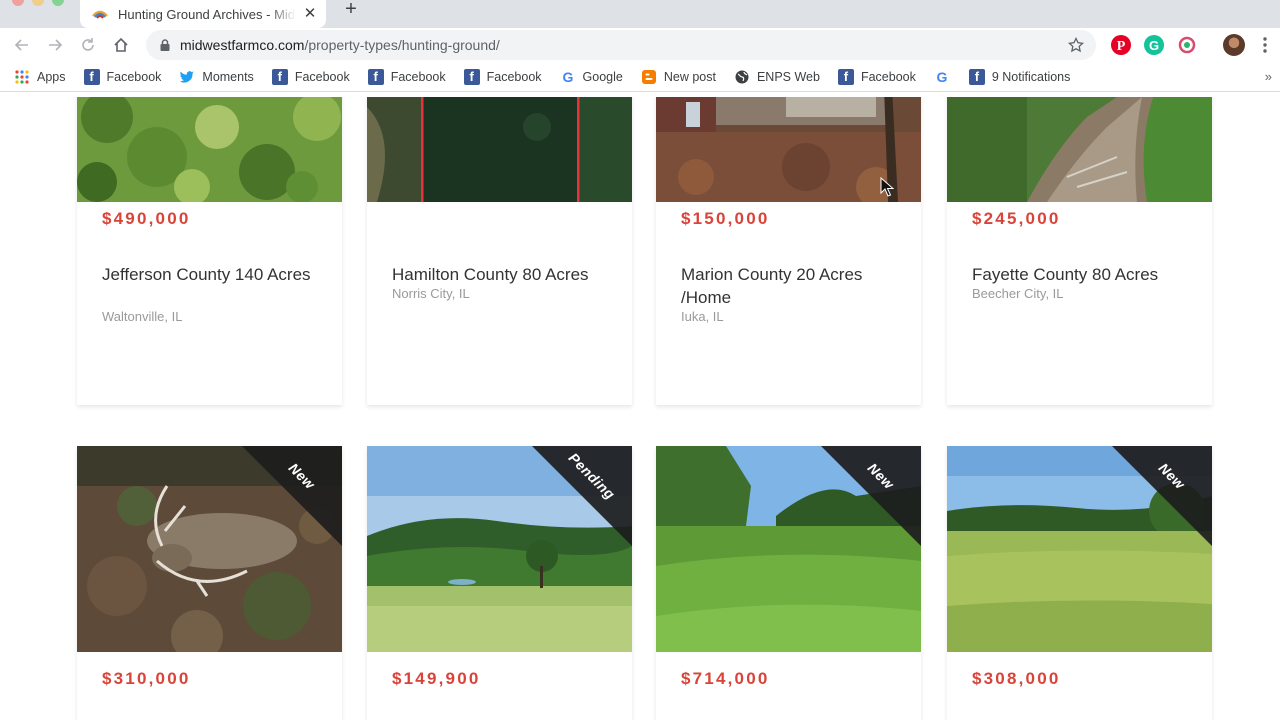 The image size is (1280, 720). I want to click on arrow-left-icon, so click(21, 45).